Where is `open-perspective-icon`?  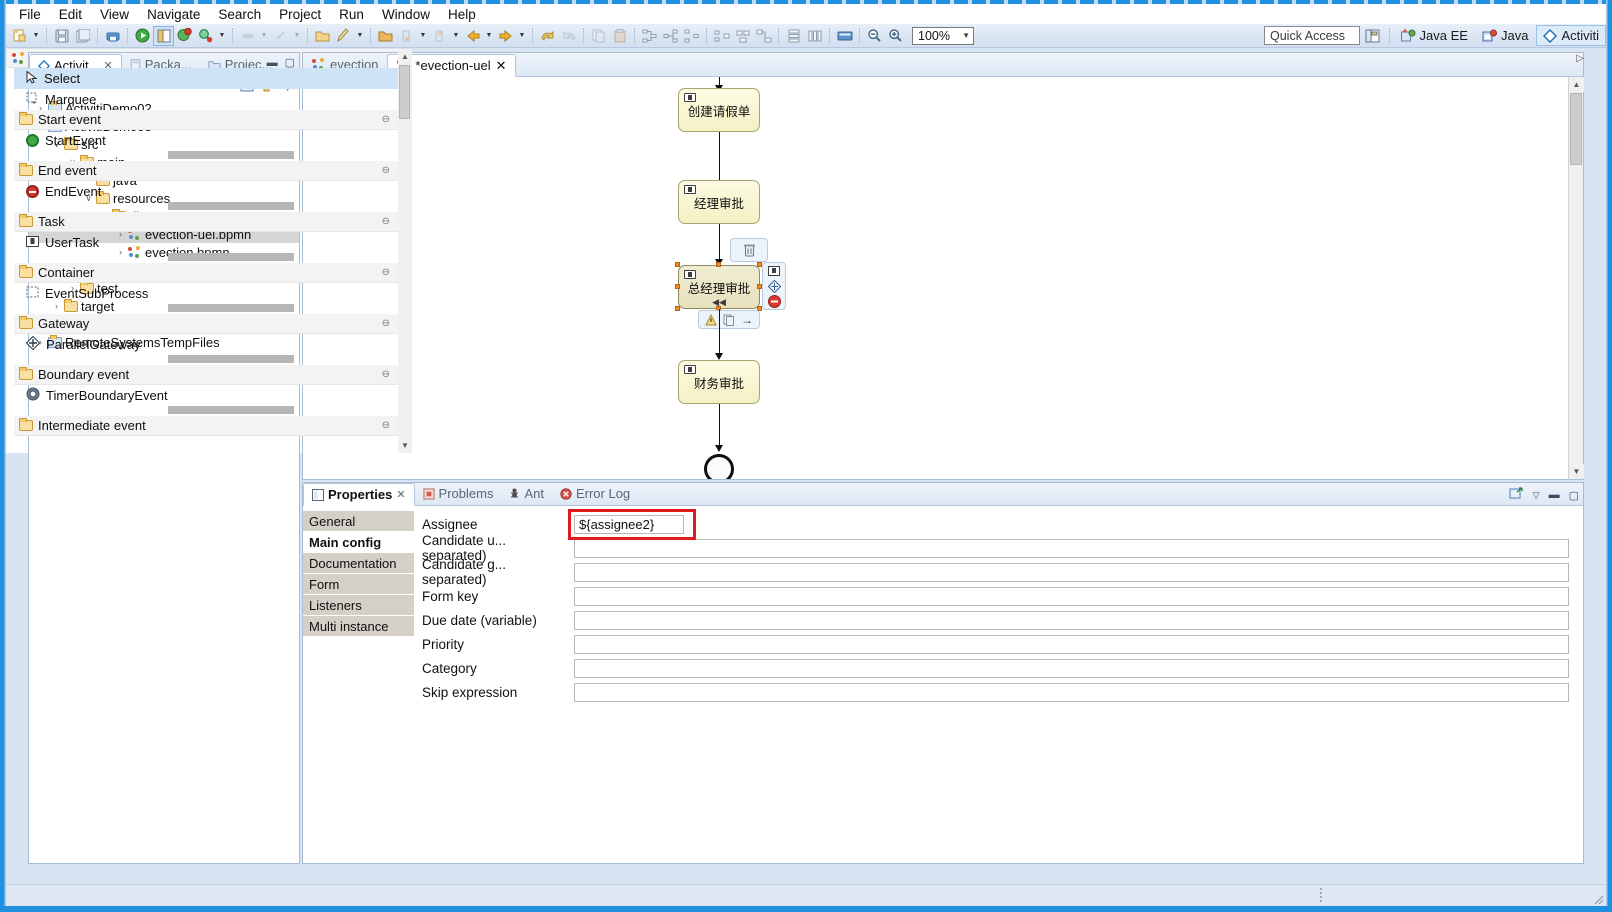
open-perspective-icon is located at coordinates (1373, 35).